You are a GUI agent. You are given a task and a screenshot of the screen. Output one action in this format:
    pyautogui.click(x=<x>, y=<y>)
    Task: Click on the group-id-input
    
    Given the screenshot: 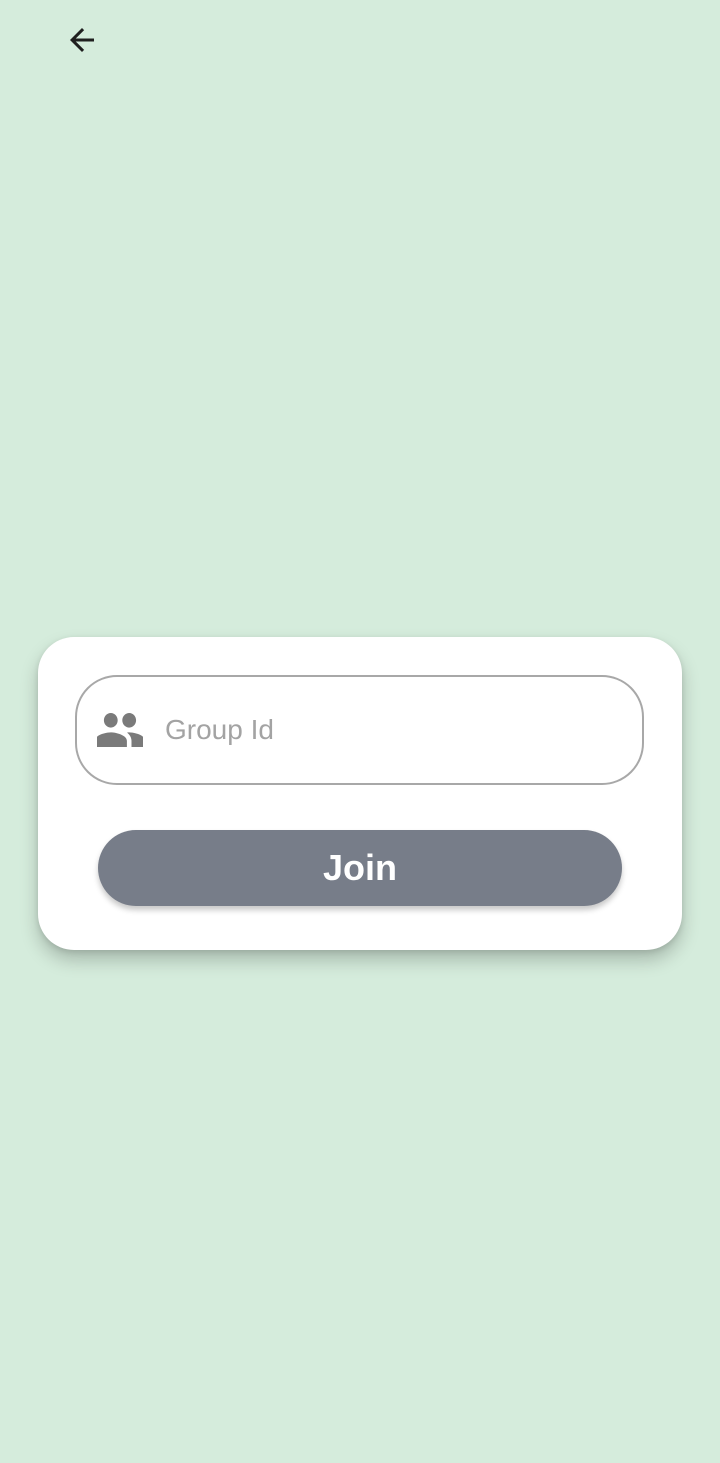 What is the action you would take?
    pyautogui.click(x=391, y=730)
    